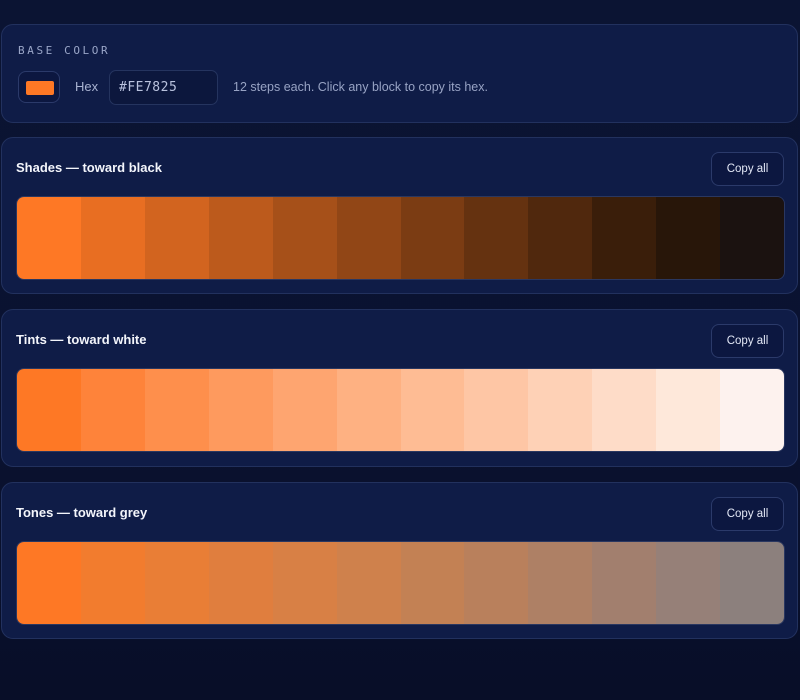 This screenshot has width=800, height=700. I want to click on color-picker-swatch, so click(39, 87).